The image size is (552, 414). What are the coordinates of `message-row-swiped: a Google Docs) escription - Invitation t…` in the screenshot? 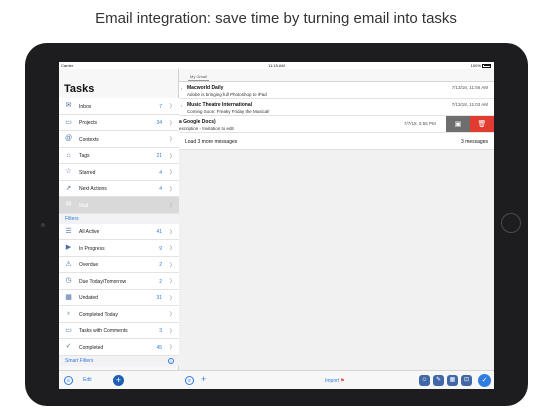 It's located at (336, 124).